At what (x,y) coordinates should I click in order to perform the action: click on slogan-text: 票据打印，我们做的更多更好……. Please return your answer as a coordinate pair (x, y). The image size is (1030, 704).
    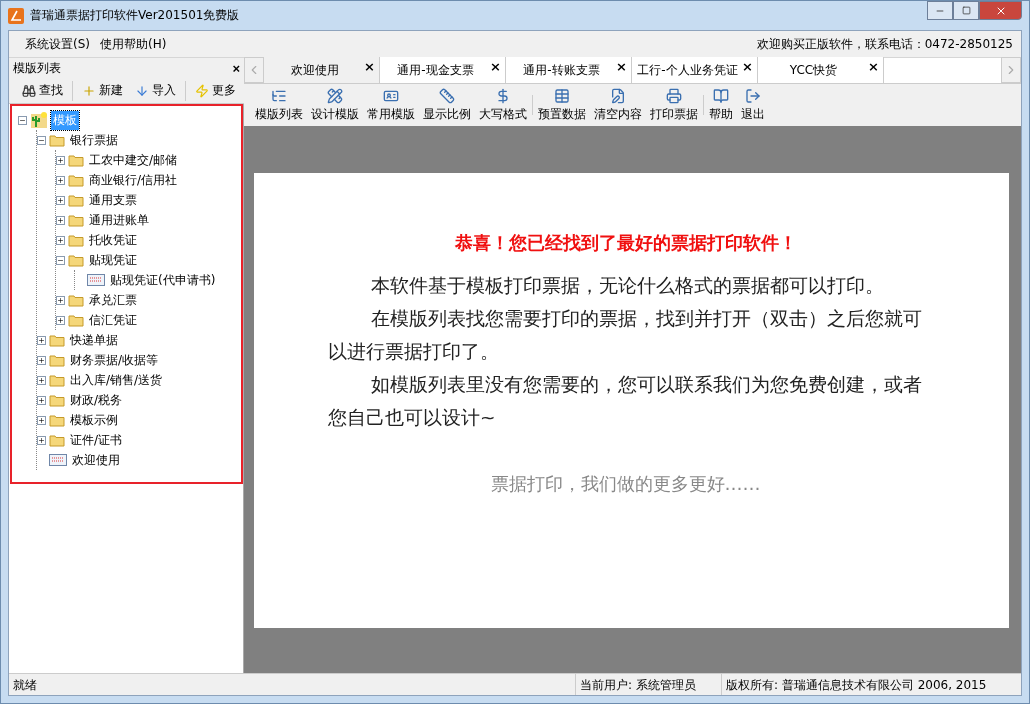
    Looking at the image, I should click on (625, 484).